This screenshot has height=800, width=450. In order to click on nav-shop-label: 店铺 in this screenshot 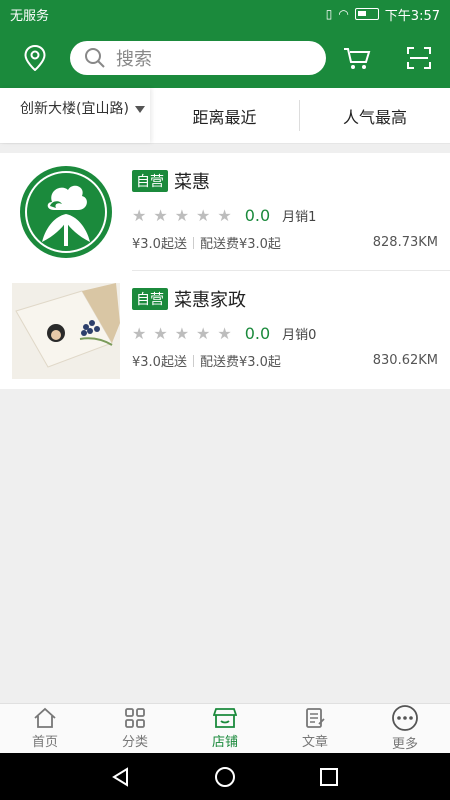, I will do `click(224, 742)`.